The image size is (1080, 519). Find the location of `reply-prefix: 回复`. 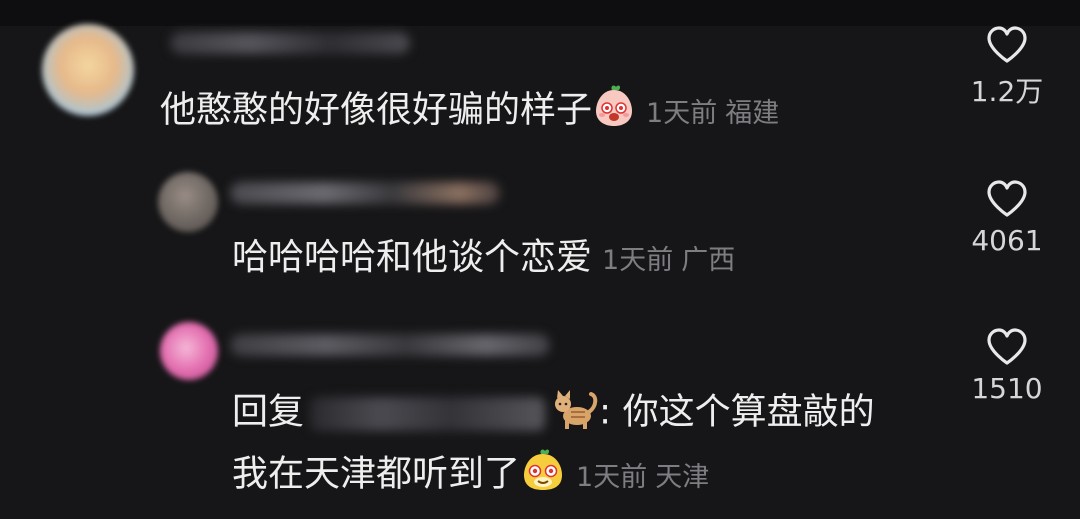

reply-prefix: 回复 is located at coordinates (268, 412).